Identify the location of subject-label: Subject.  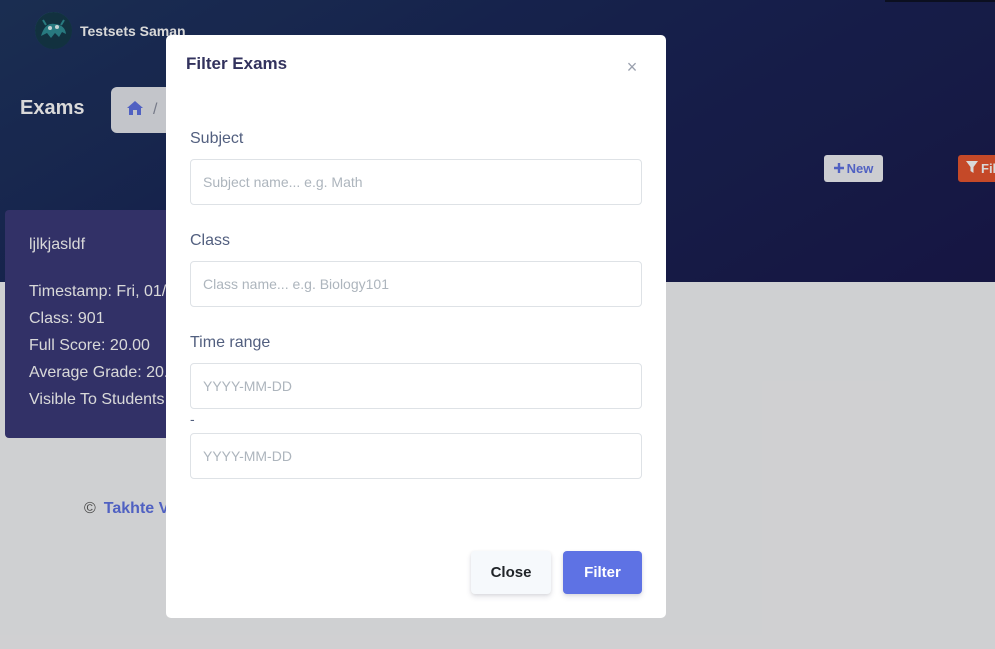
(217, 138).